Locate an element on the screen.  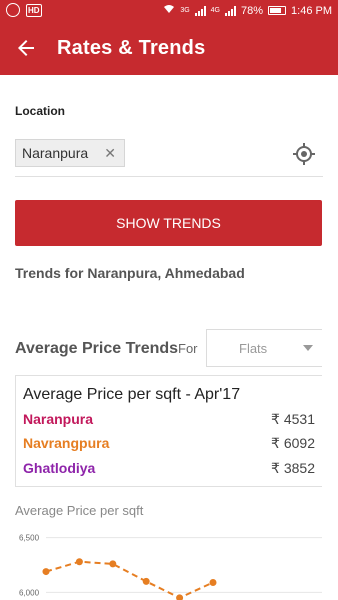
location-chip: Naranpura ✕ is located at coordinates (70, 153).